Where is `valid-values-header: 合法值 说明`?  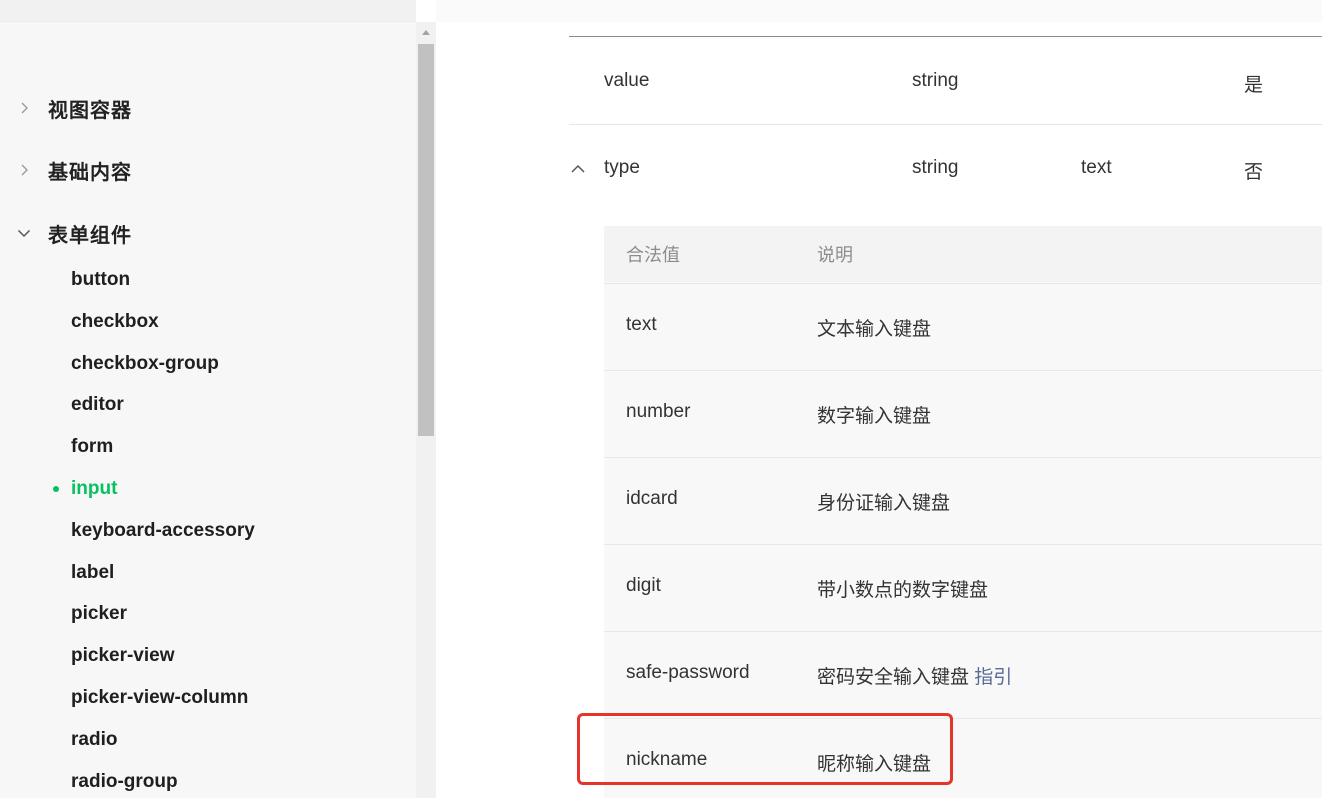 valid-values-header: 合法值 说明 is located at coordinates (963, 254).